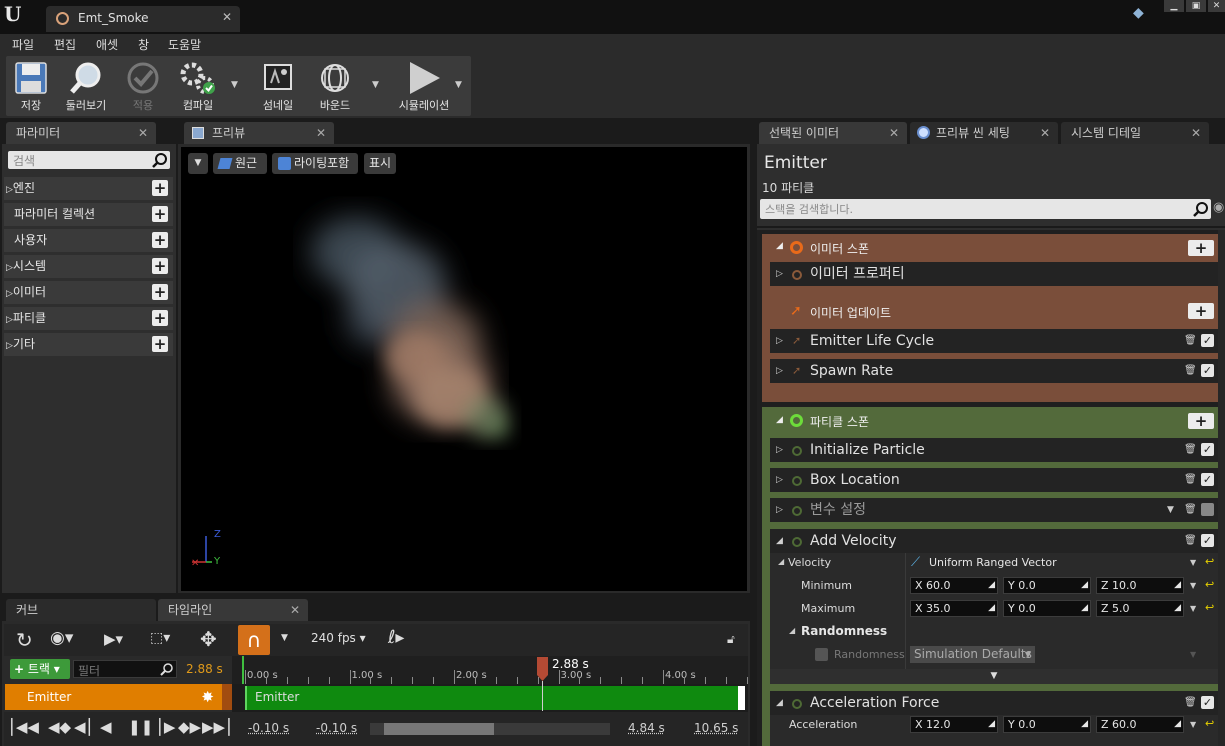 The width and height of the screenshot is (1225, 746). What do you see at coordinates (1221, 488) in the screenshot?
I see `stack-scrollbar` at bounding box center [1221, 488].